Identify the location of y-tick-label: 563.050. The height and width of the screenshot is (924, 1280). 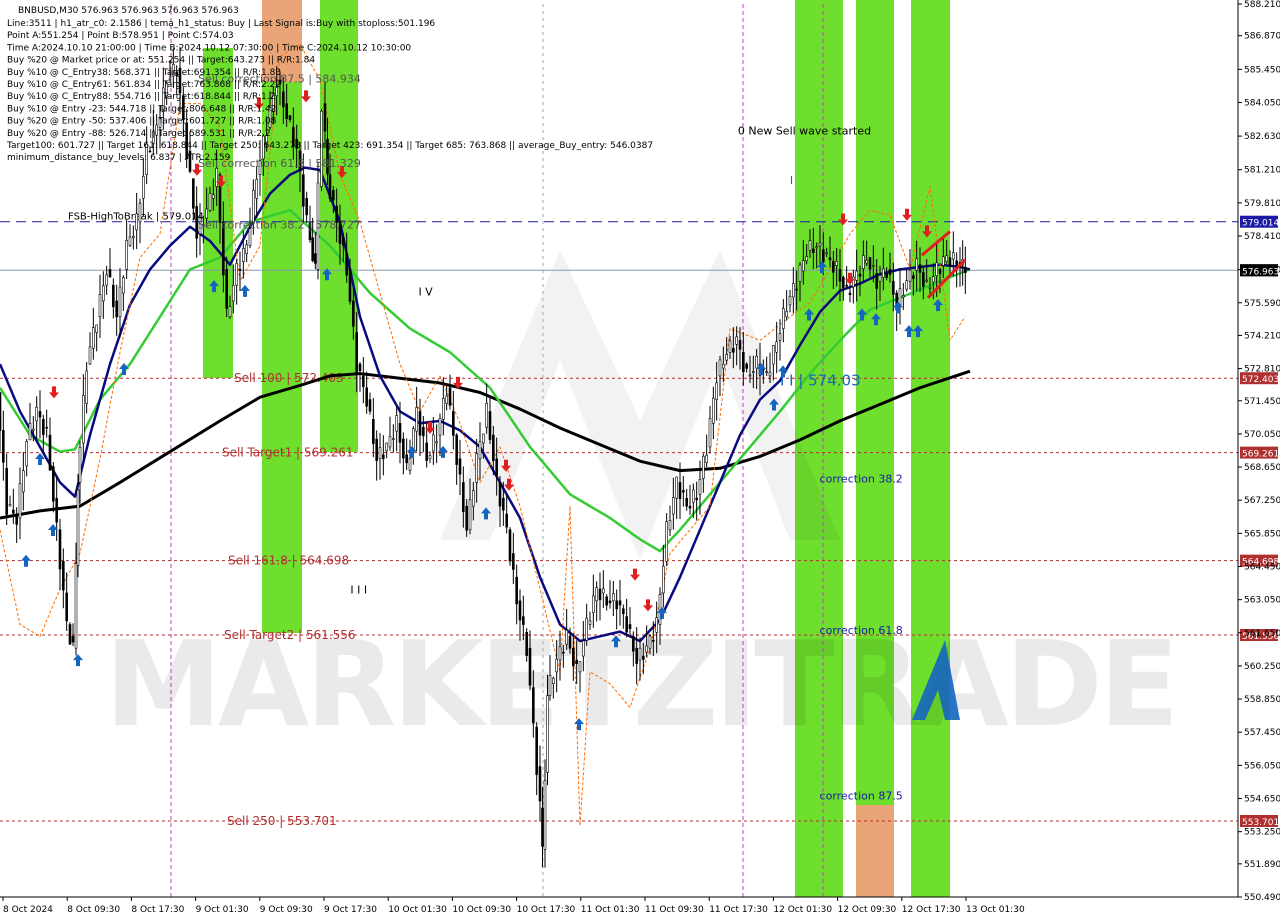
(1262, 601).